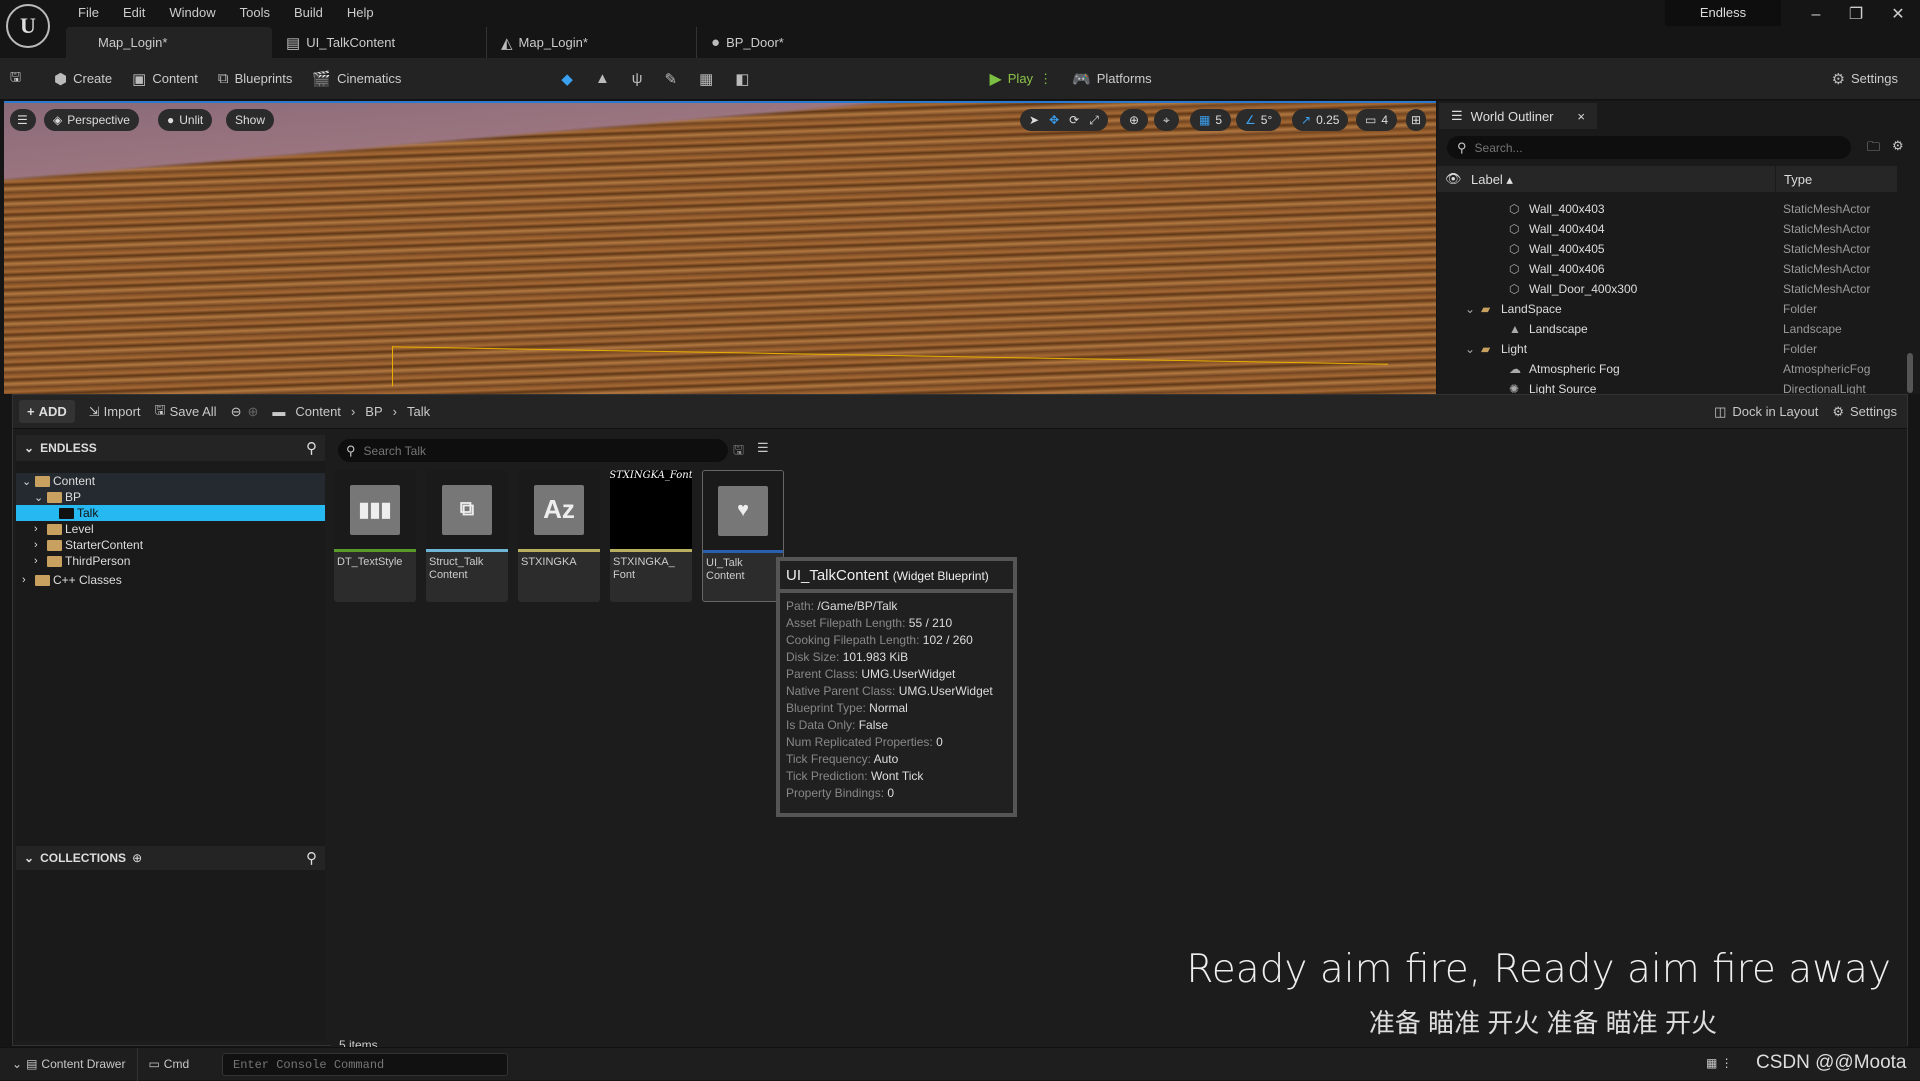 Image resolution: width=1920 pixels, height=1081 pixels. Describe the element at coordinates (1094, 120) in the screenshot. I see `scale-icon: ⤢` at that location.